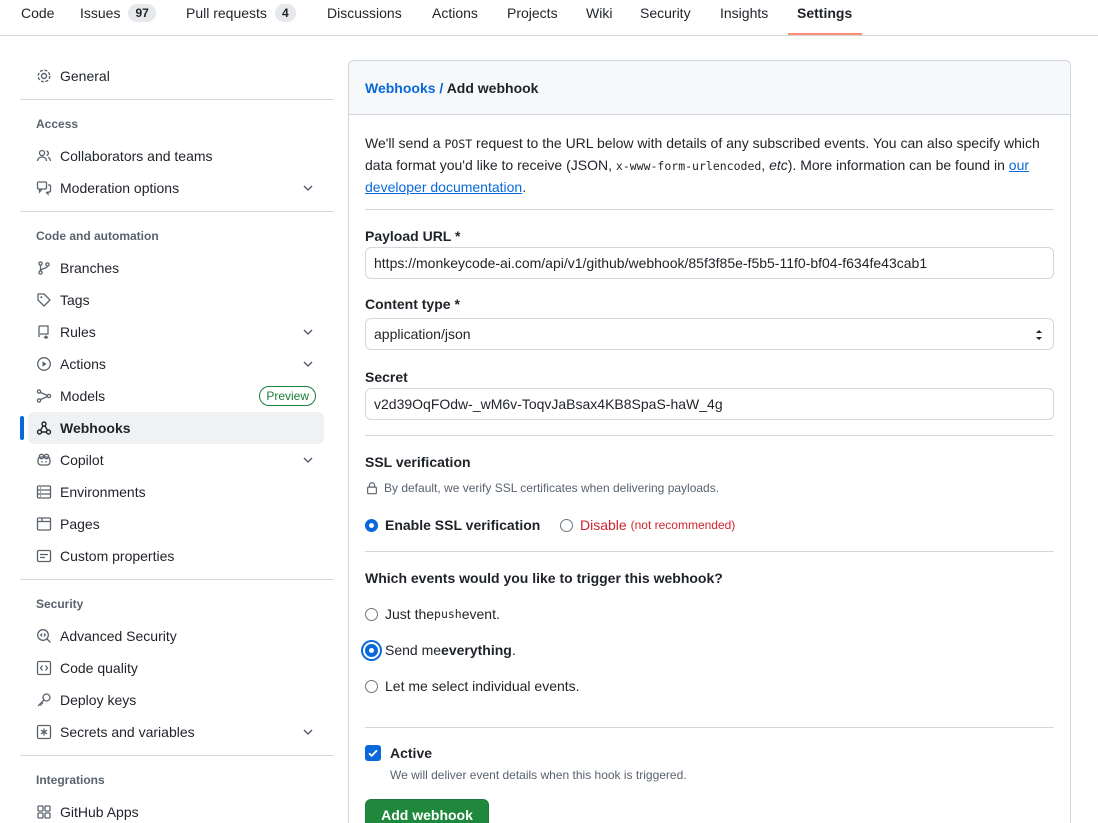 The image size is (1098, 823). What do you see at coordinates (44, 188) in the screenshot?
I see `comment-discussion-icon` at bounding box center [44, 188].